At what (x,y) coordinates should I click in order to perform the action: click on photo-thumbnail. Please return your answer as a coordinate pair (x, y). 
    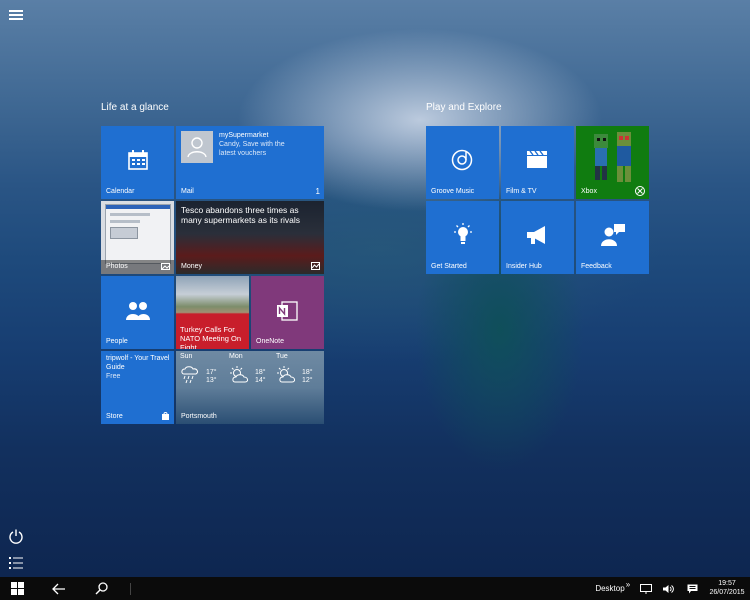
    Looking at the image, I should click on (138, 234).